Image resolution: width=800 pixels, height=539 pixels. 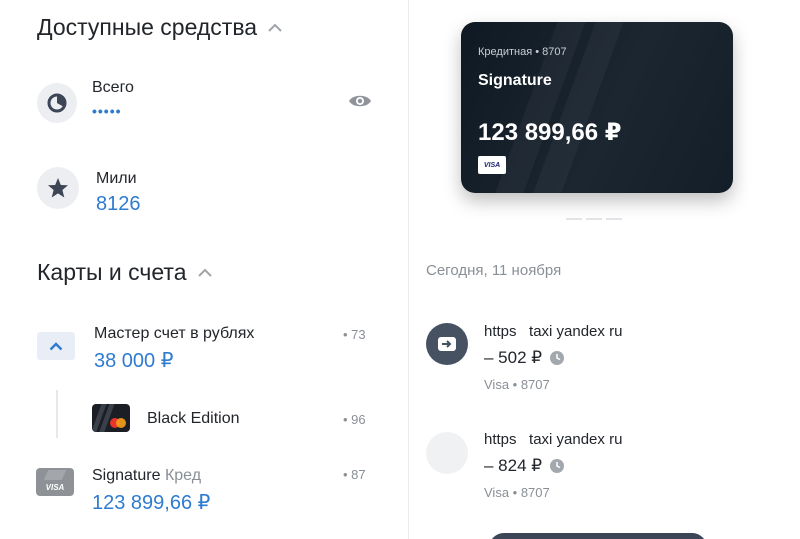 I want to click on arrow-in-box-icon, so click(x=447, y=344).